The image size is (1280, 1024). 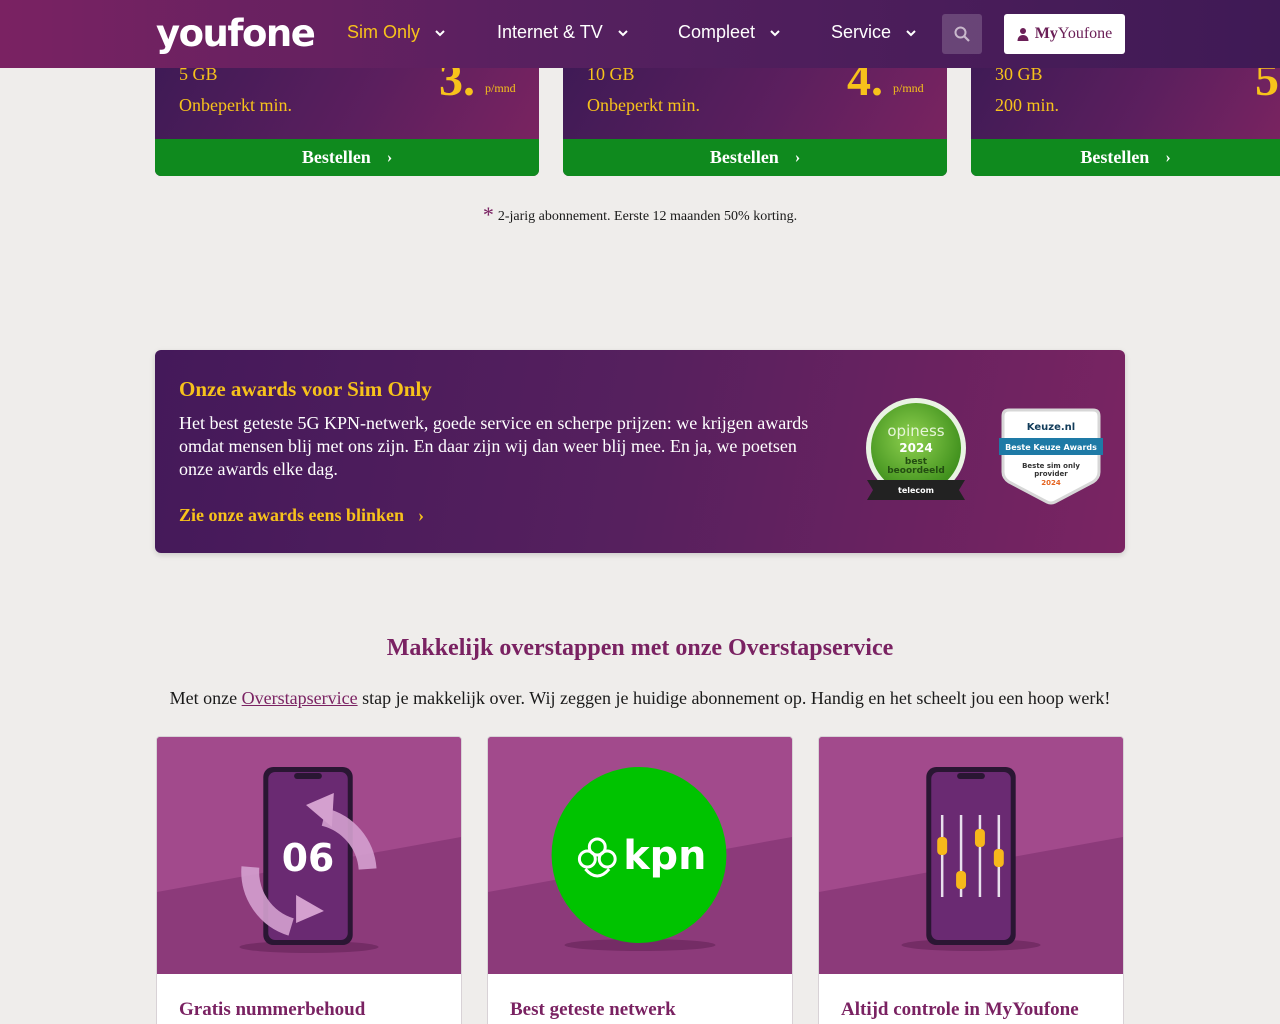 What do you see at coordinates (1085, 33) in the screenshot?
I see `account-suffix: Youfone` at bounding box center [1085, 33].